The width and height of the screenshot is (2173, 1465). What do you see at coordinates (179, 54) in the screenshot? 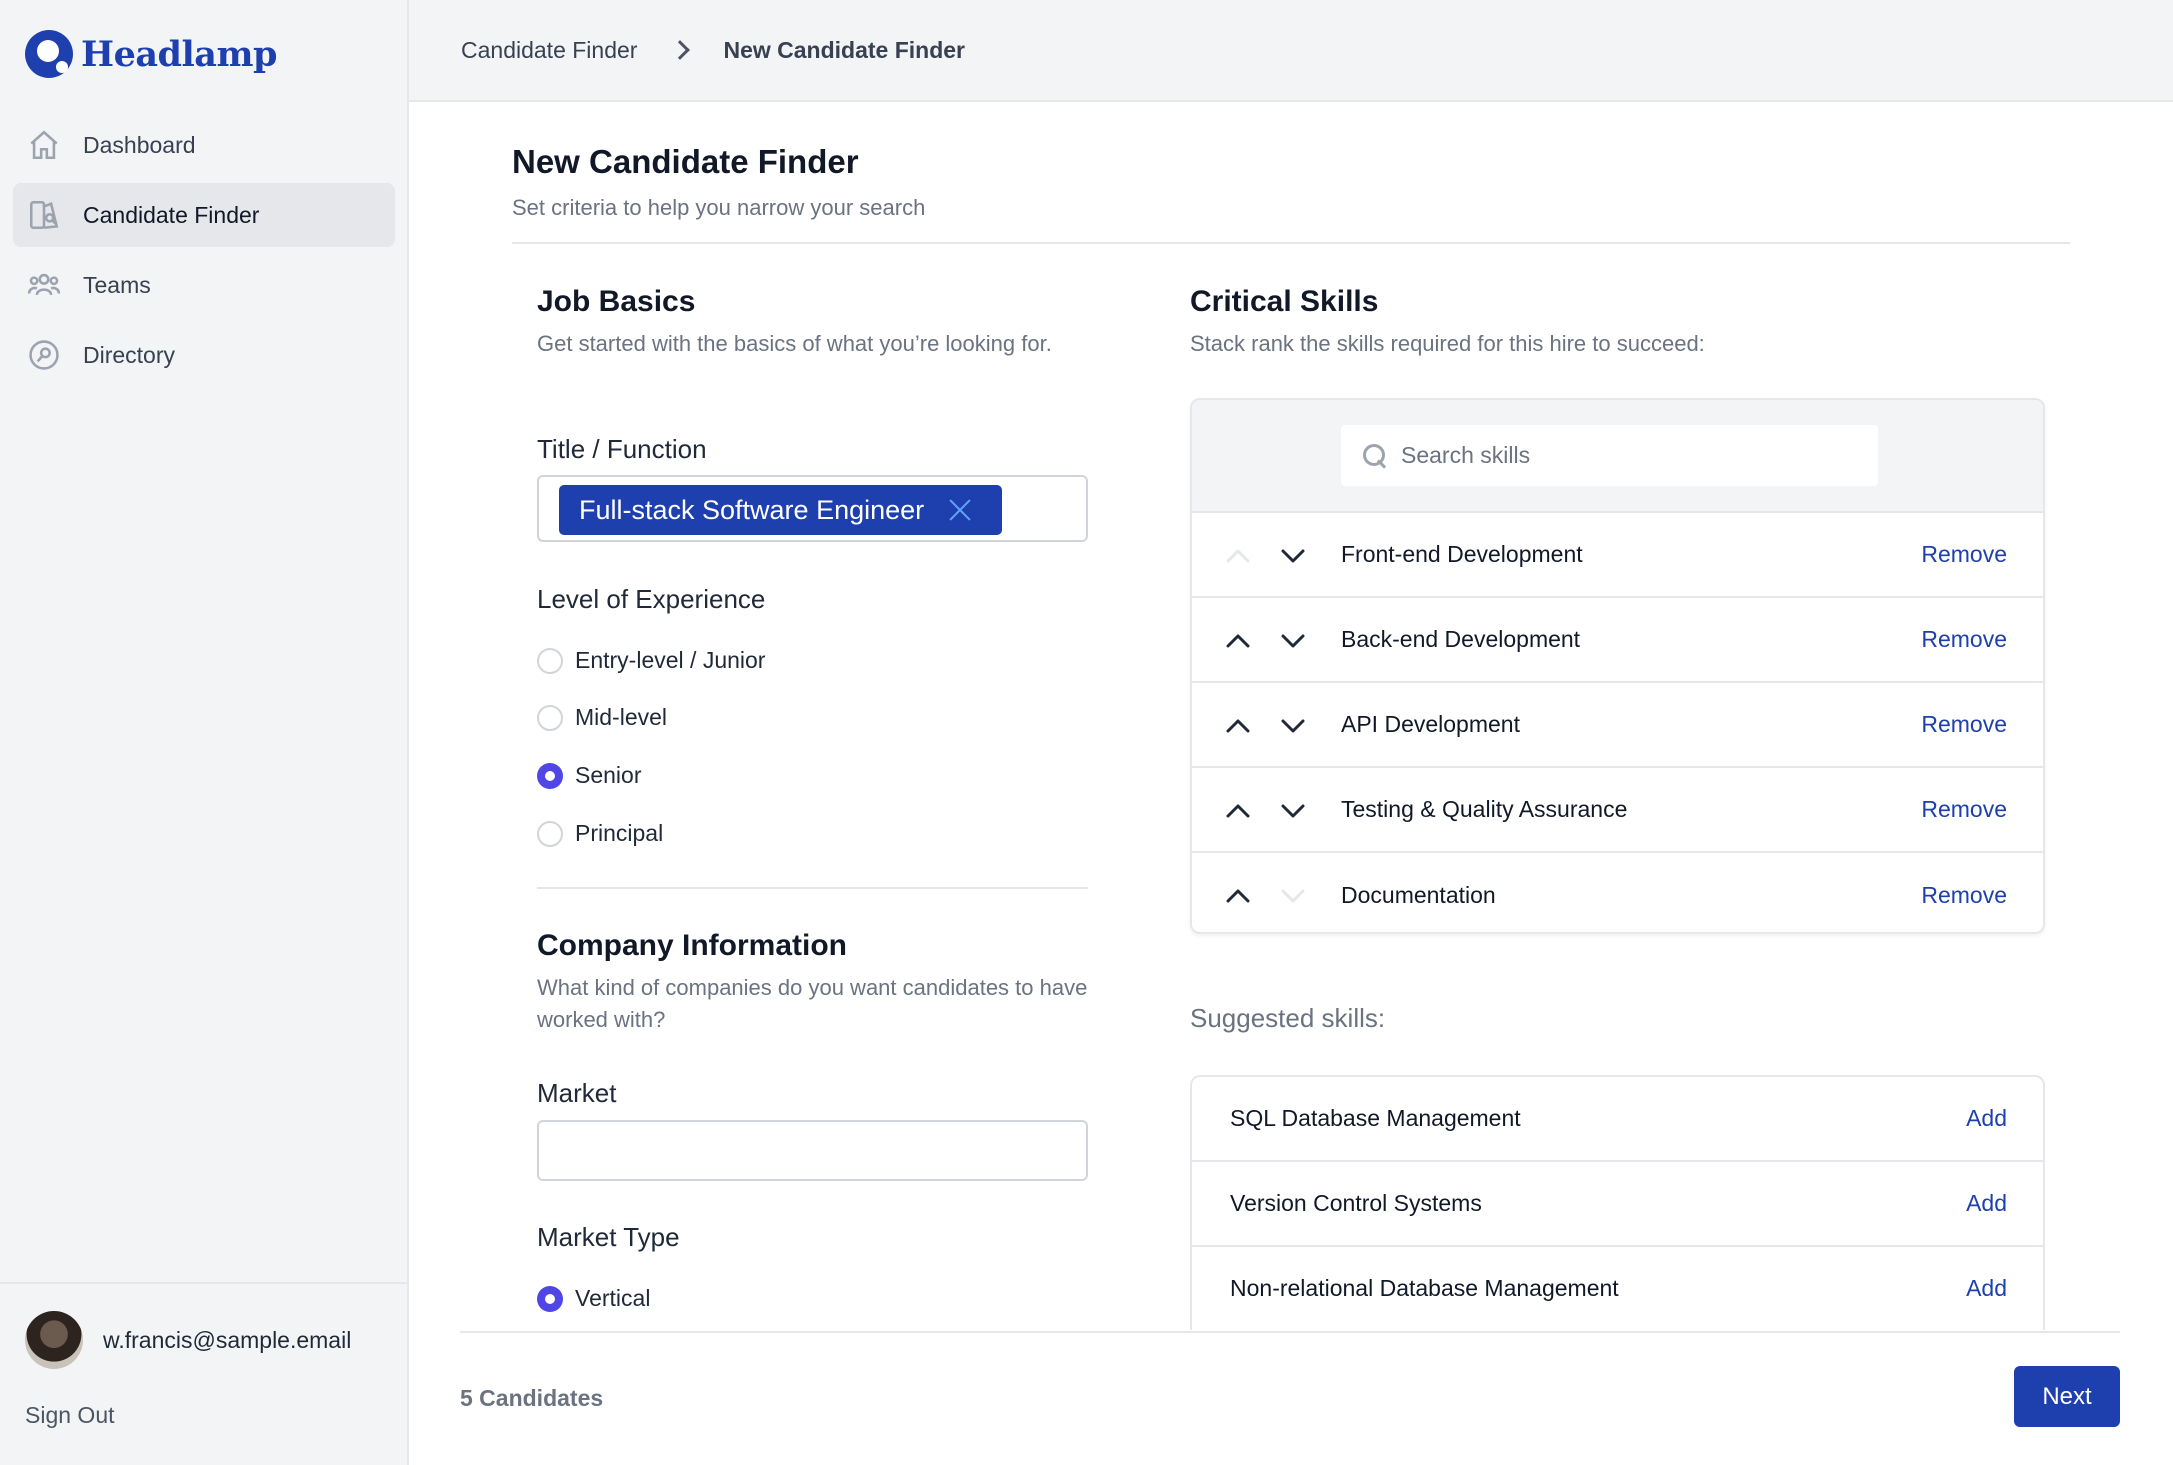
I see `app-name: Headlamp` at bounding box center [179, 54].